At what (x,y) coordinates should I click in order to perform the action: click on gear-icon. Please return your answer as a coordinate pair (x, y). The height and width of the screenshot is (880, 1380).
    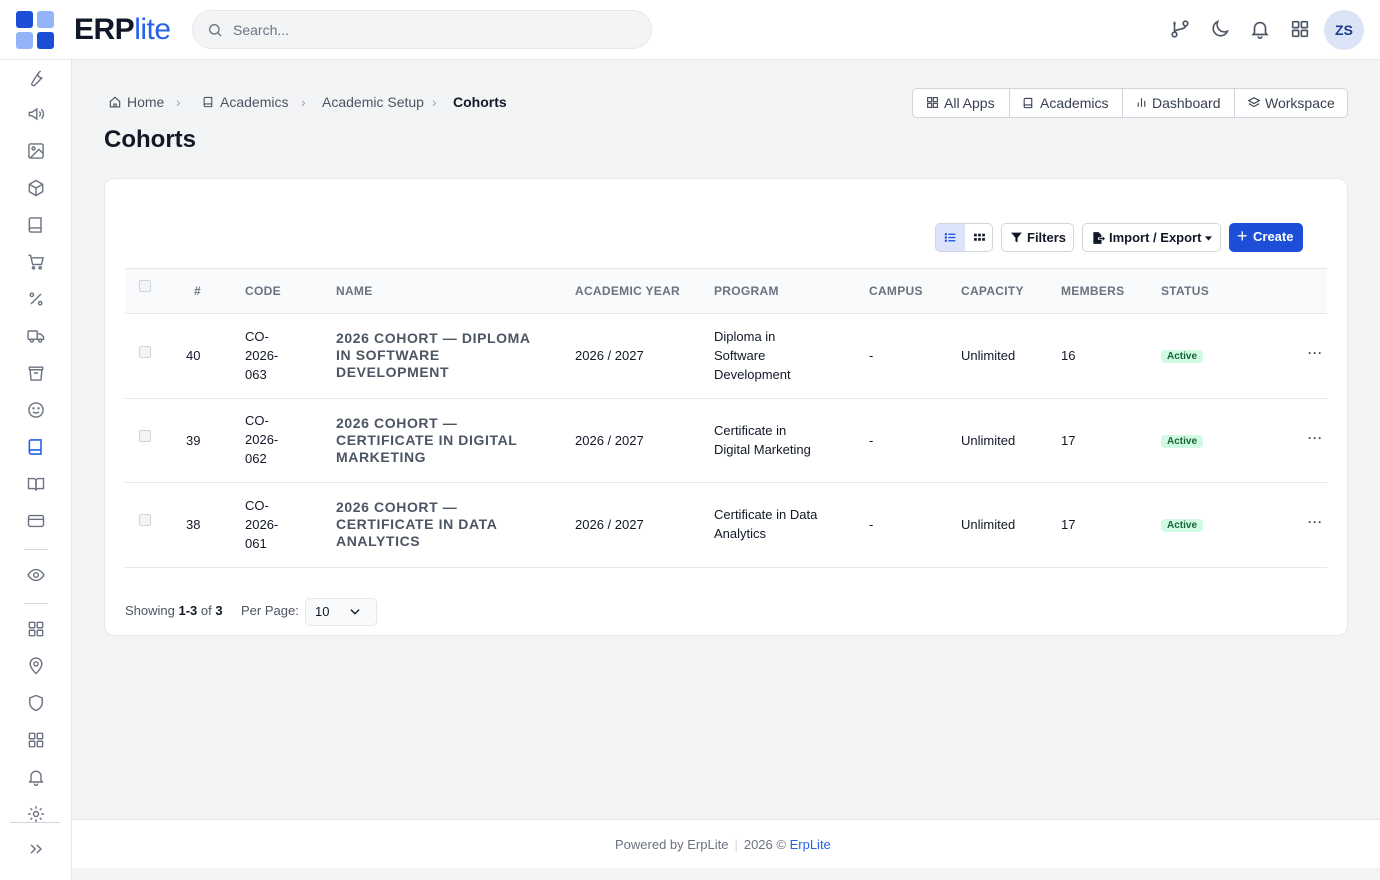
    Looking at the image, I should click on (36, 814).